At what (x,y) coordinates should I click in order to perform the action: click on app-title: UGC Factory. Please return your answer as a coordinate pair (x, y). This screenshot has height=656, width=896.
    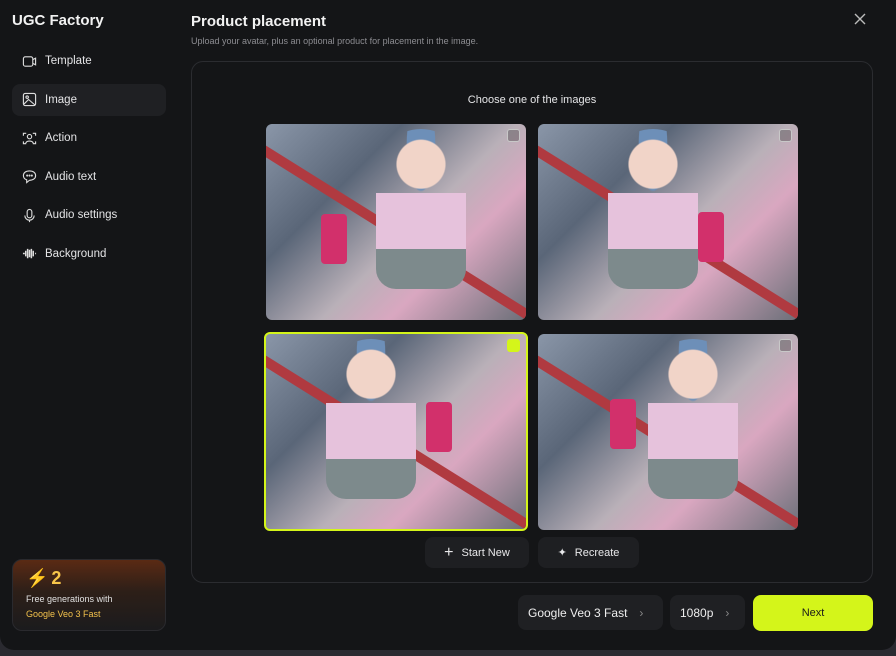
    Looking at the image, I should click on (58, 20).